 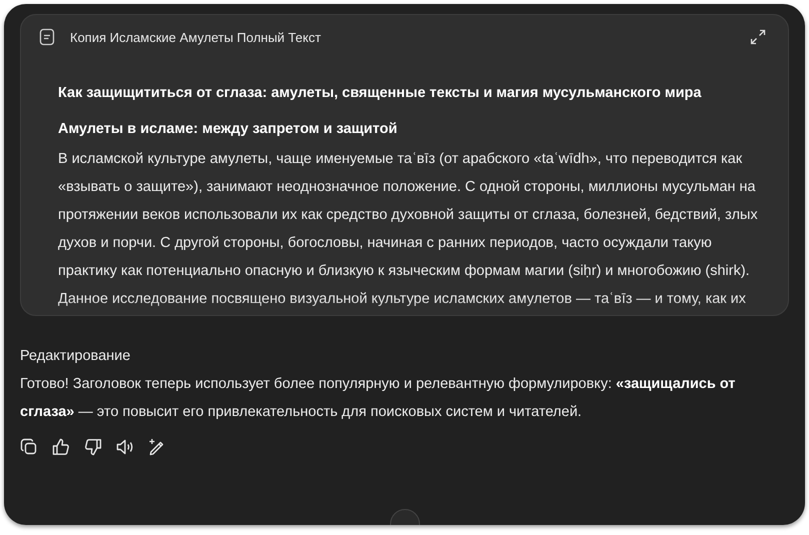 What do you see at coordinates (28, 446) in the screenshot?
I see `copy-button` at bounding box center [28, 446].